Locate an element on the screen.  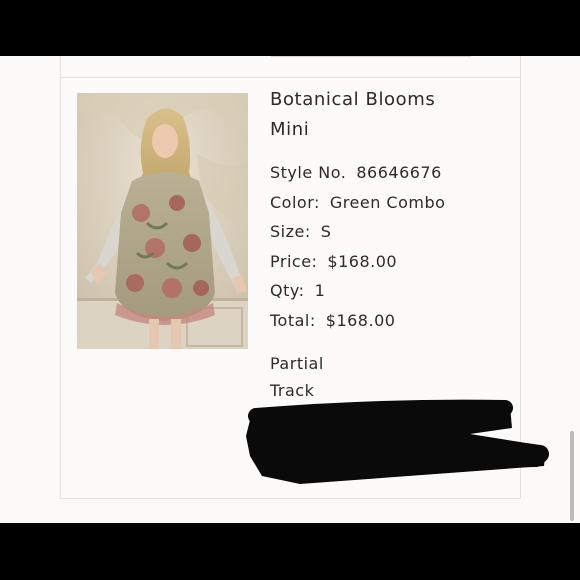
qty-value: 1 is located at coordinates (320, 291).